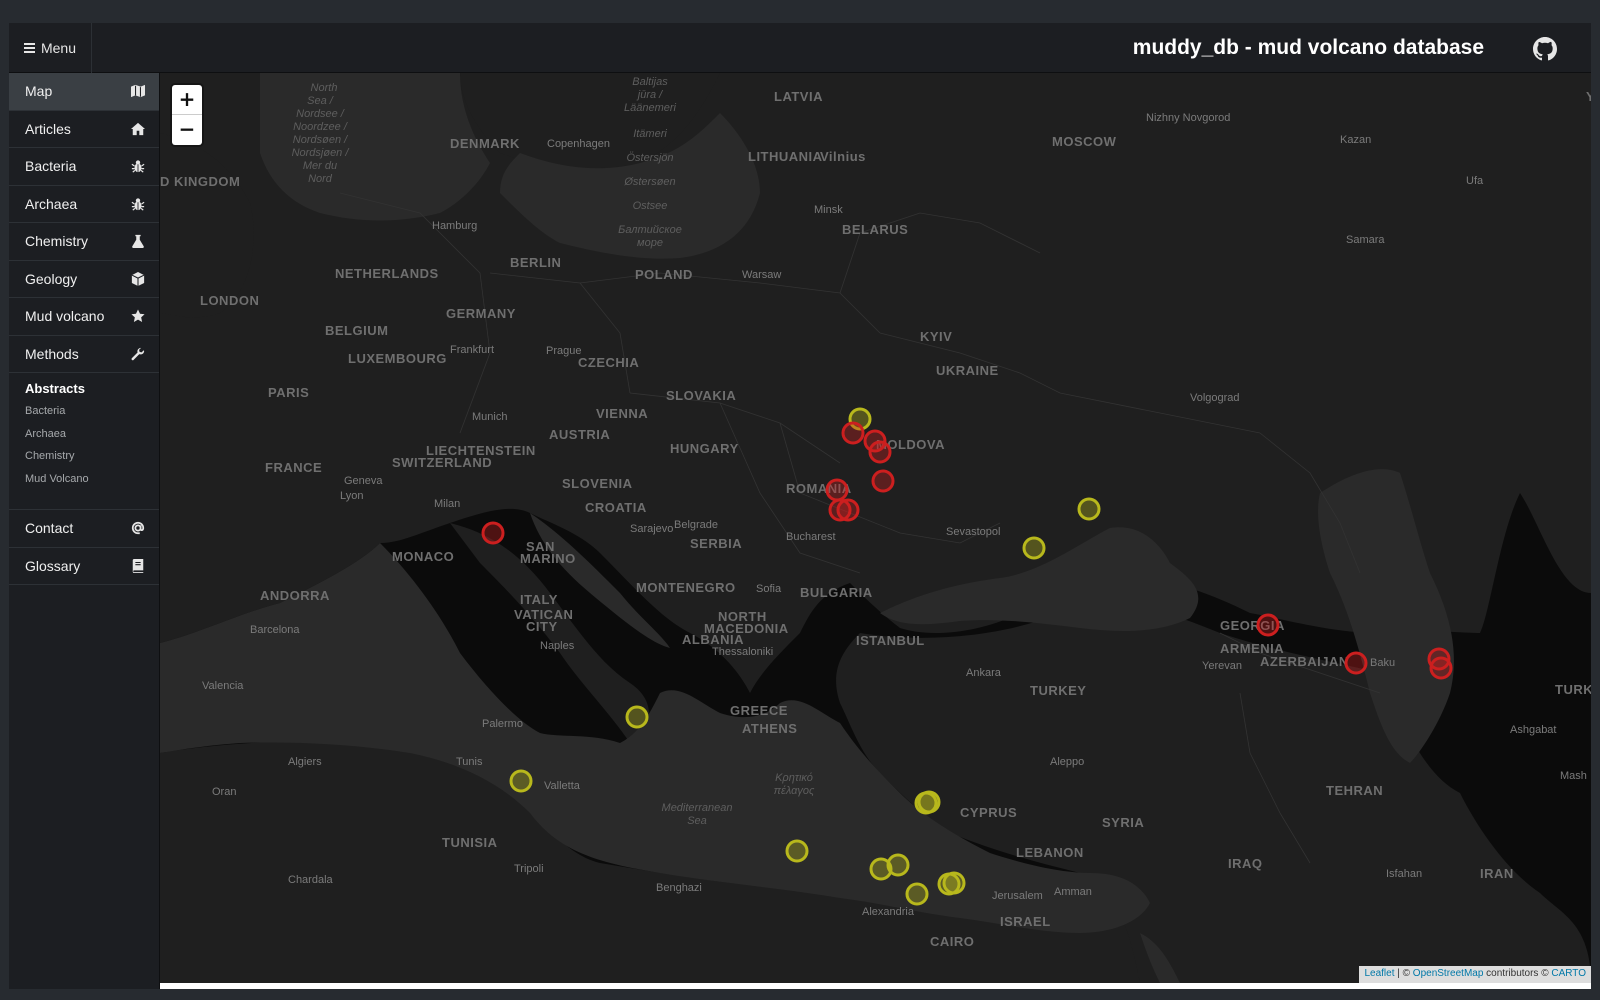 This screenshot has width=1600, height=1000. I want to click on svg-text: Κρητικό, so click(794, 778).